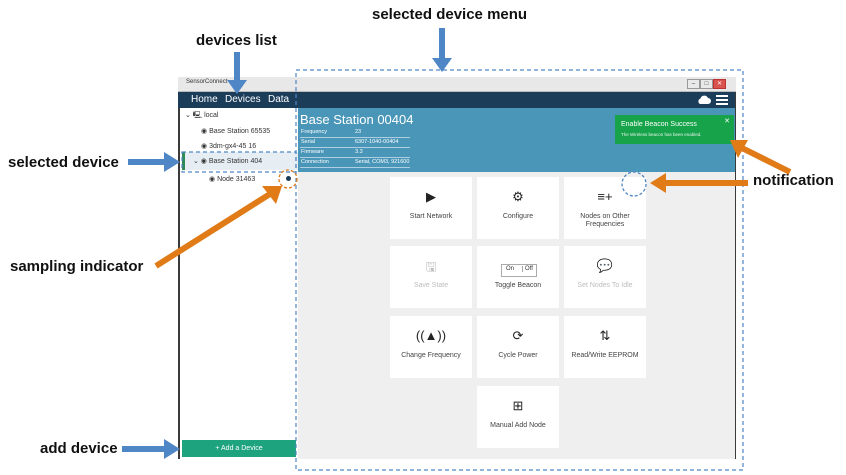  What do you see at coordinates (357, 119) in the screenshot?
I see `device-name: Base Station 00404` at bounding box center [357, 119].